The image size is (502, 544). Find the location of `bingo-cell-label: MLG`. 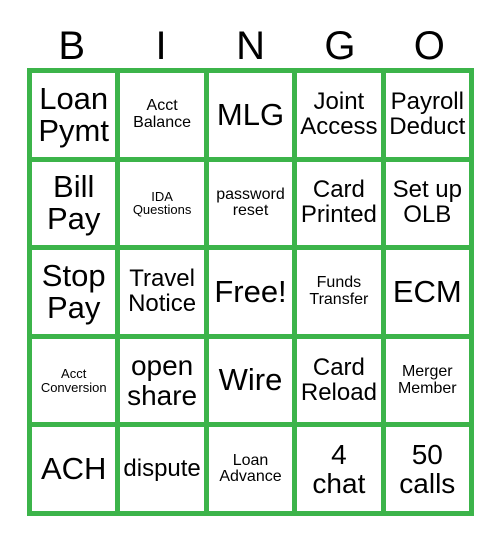

bingo-cell-label: MLG is located at coordinates (250, 114).